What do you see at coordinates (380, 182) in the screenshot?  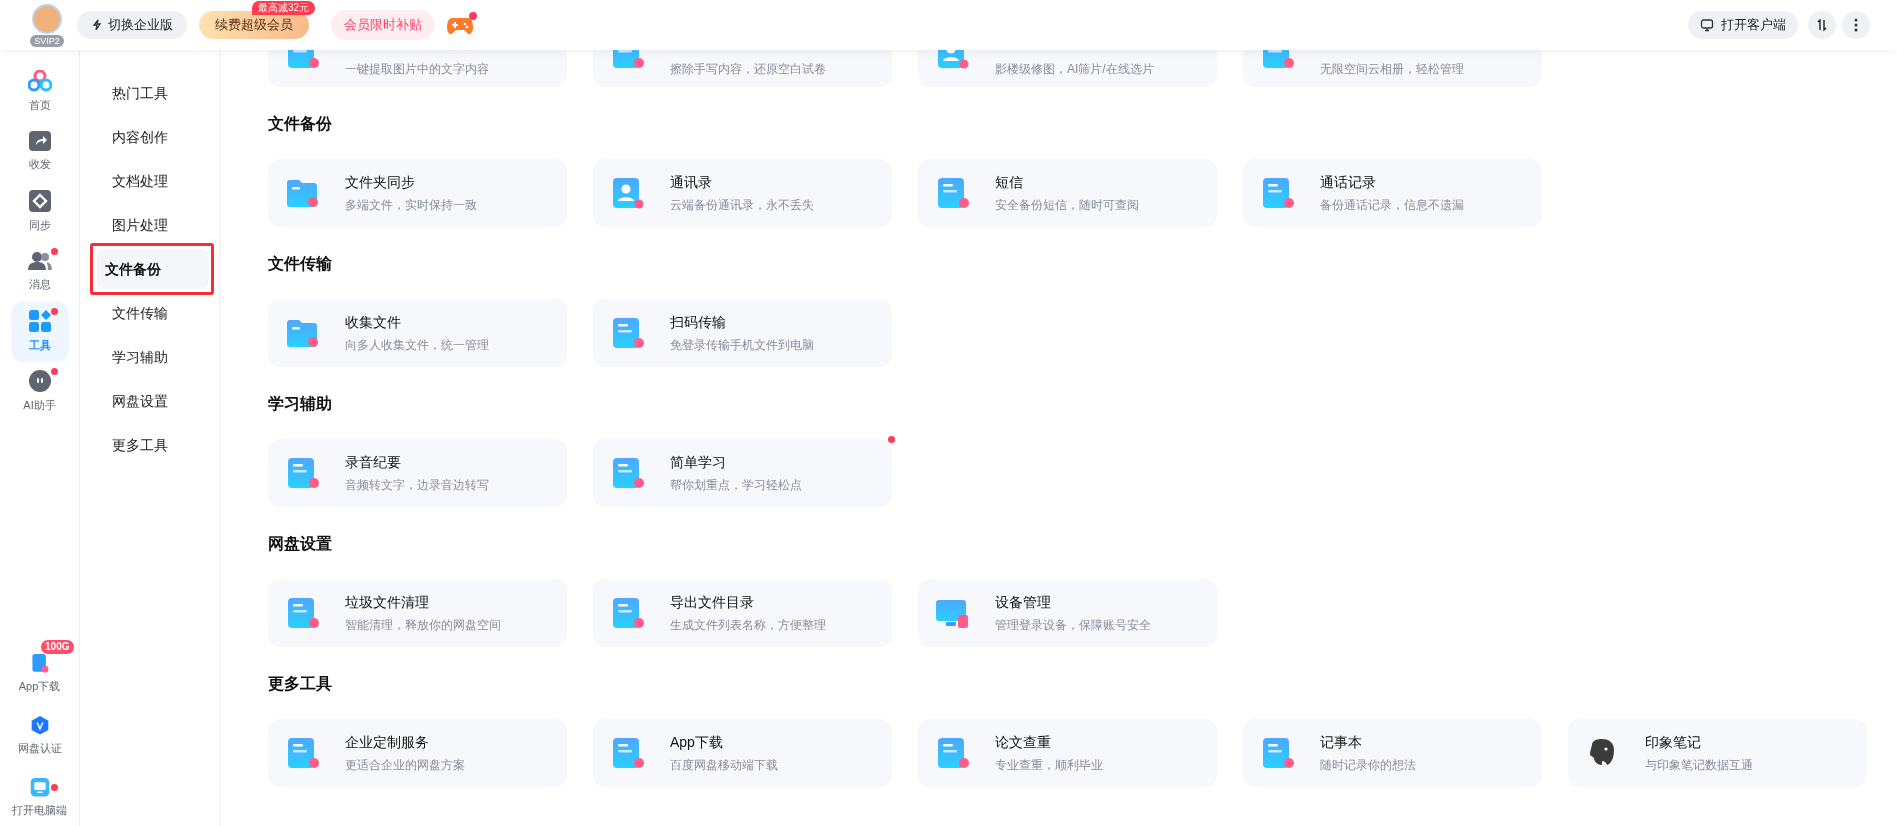 I see `card-title: 文件夹同步` at bounding box center [380, 182].